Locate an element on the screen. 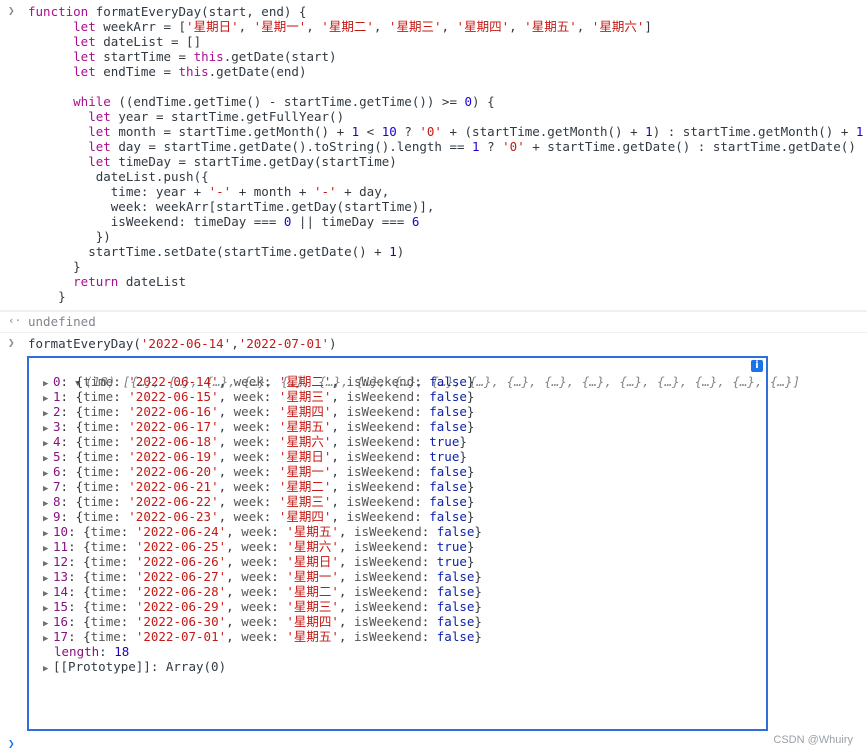 This screenshot has width=867, height=756. row-time: '2022-07-01' is located at coordinates (181, 636).